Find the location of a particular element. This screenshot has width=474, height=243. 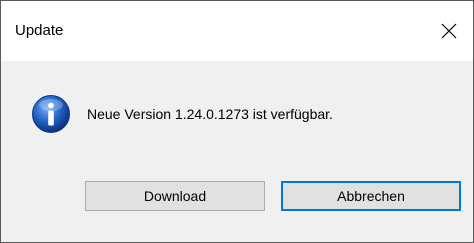

window-title: Update is located at coordinates (39, 30).